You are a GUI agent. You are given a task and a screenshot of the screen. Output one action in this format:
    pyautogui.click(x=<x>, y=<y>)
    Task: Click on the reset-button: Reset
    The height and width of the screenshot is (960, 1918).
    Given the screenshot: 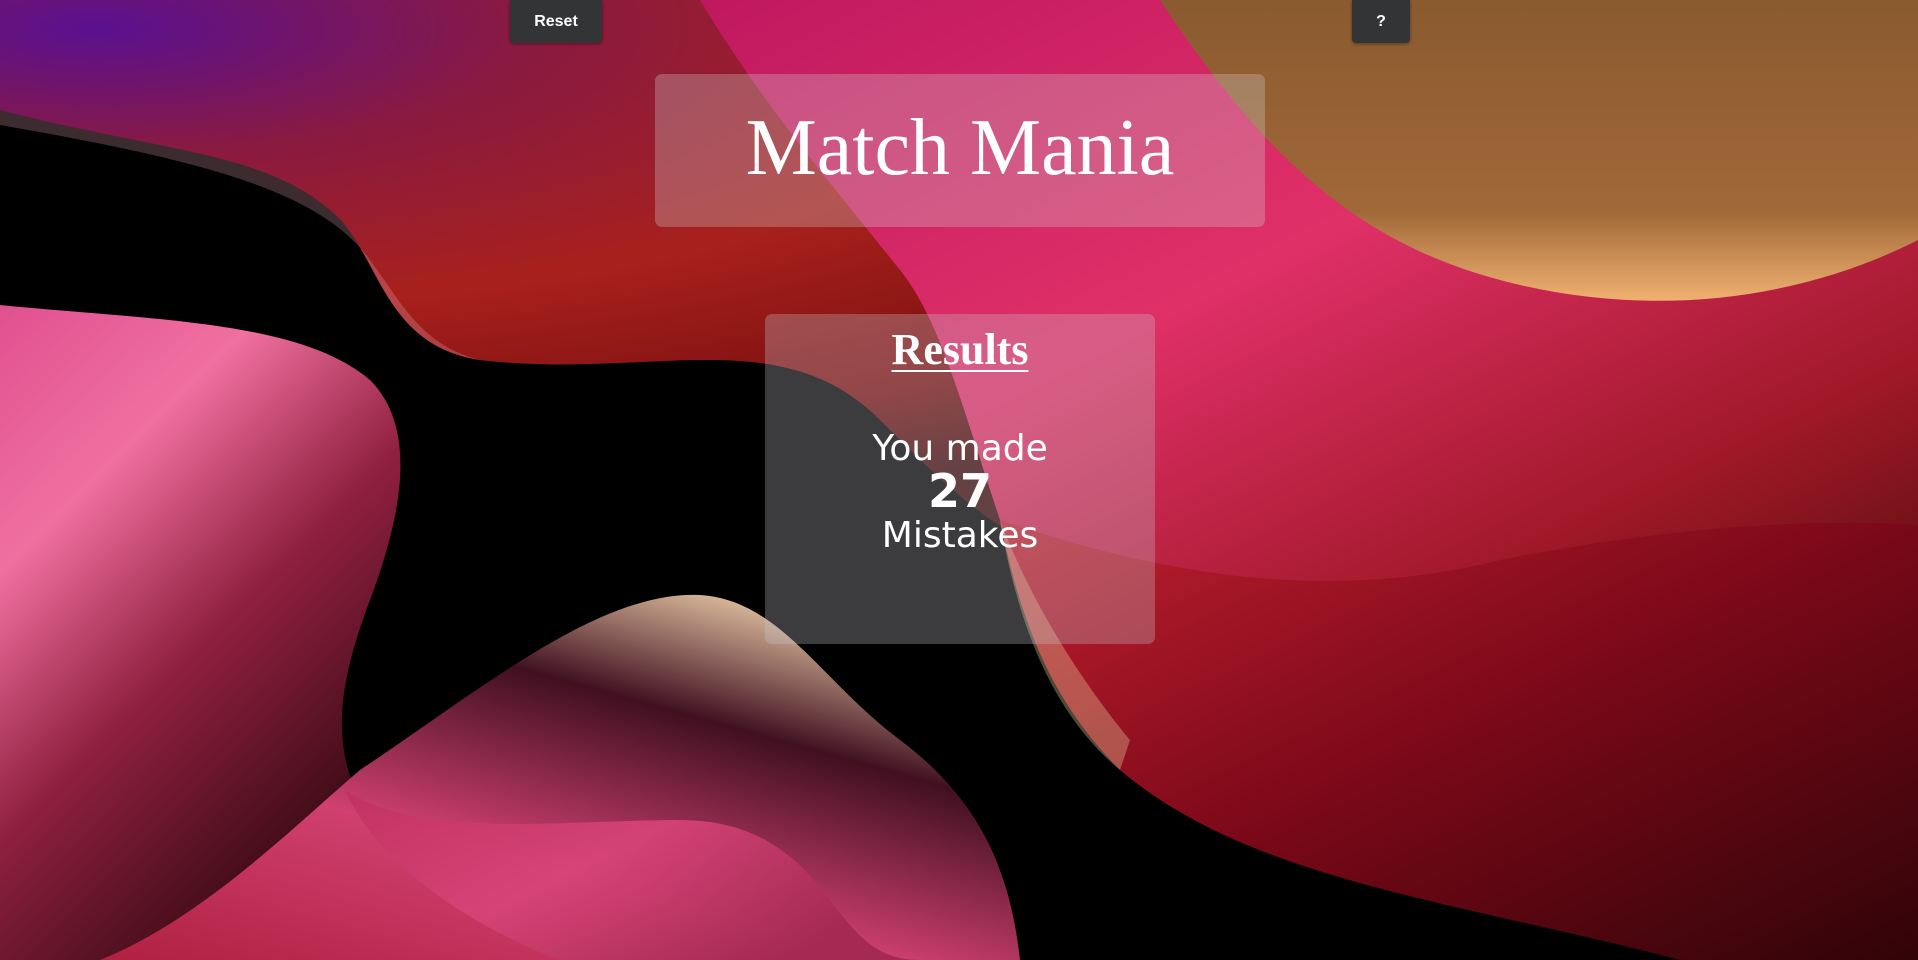 What is the action you would take?
    pyautogui.click(x=556, y=21)
    